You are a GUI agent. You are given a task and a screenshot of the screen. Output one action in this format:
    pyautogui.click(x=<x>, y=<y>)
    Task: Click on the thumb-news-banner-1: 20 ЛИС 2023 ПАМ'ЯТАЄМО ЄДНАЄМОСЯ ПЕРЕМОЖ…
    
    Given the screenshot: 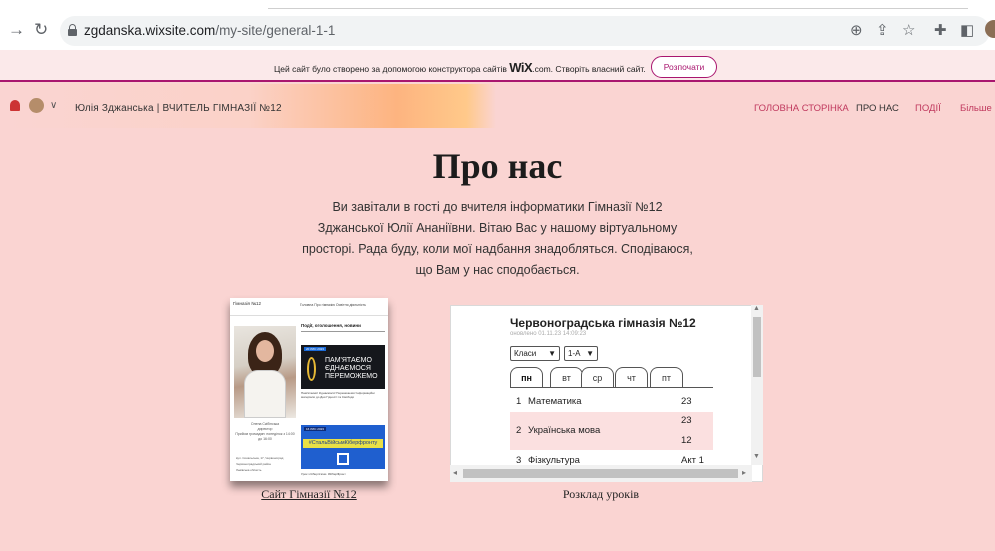 What is the action you would take?
    pyautogui.click(x=343, y=367)
    